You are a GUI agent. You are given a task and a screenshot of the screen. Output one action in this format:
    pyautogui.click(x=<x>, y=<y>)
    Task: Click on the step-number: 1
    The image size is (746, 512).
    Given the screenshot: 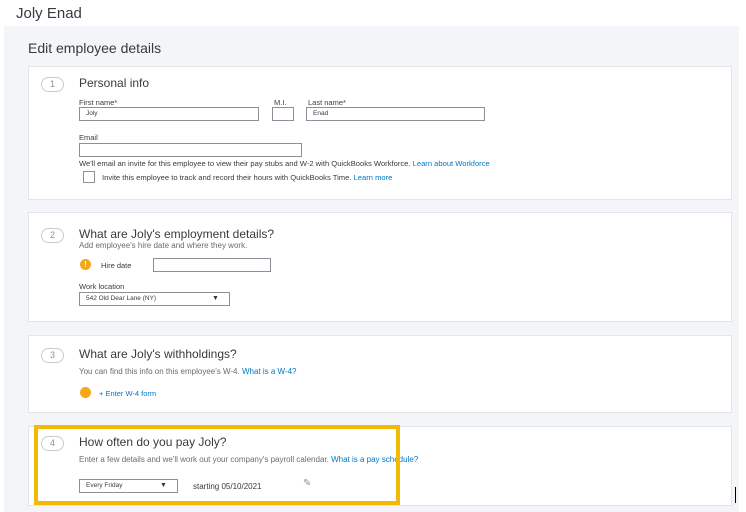 What is the action you would take?
    pyautogui.click(x=52, y=84)
    